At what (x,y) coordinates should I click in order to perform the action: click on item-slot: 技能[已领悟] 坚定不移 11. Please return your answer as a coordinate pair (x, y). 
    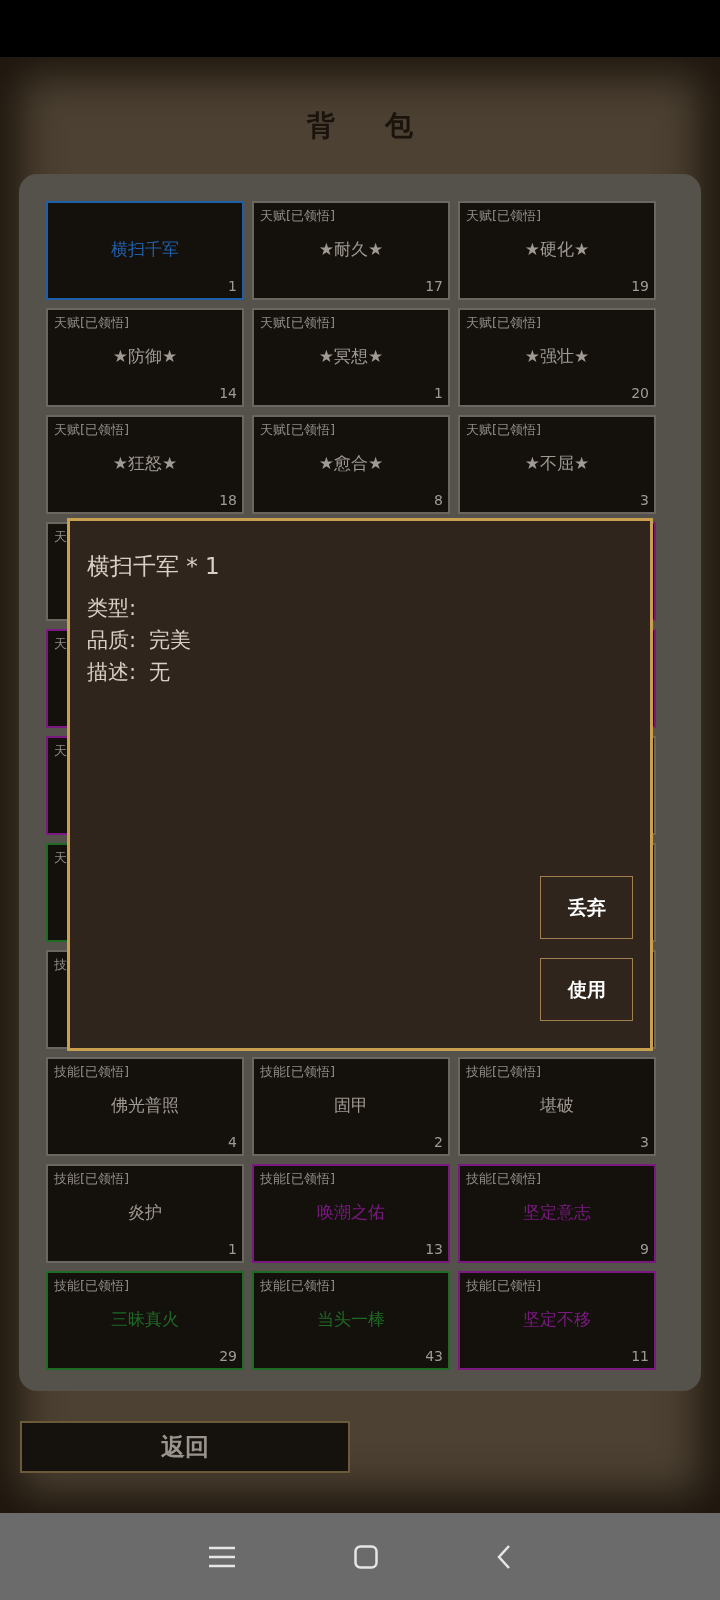
    Looking at the image, I should click on (557, 1320).